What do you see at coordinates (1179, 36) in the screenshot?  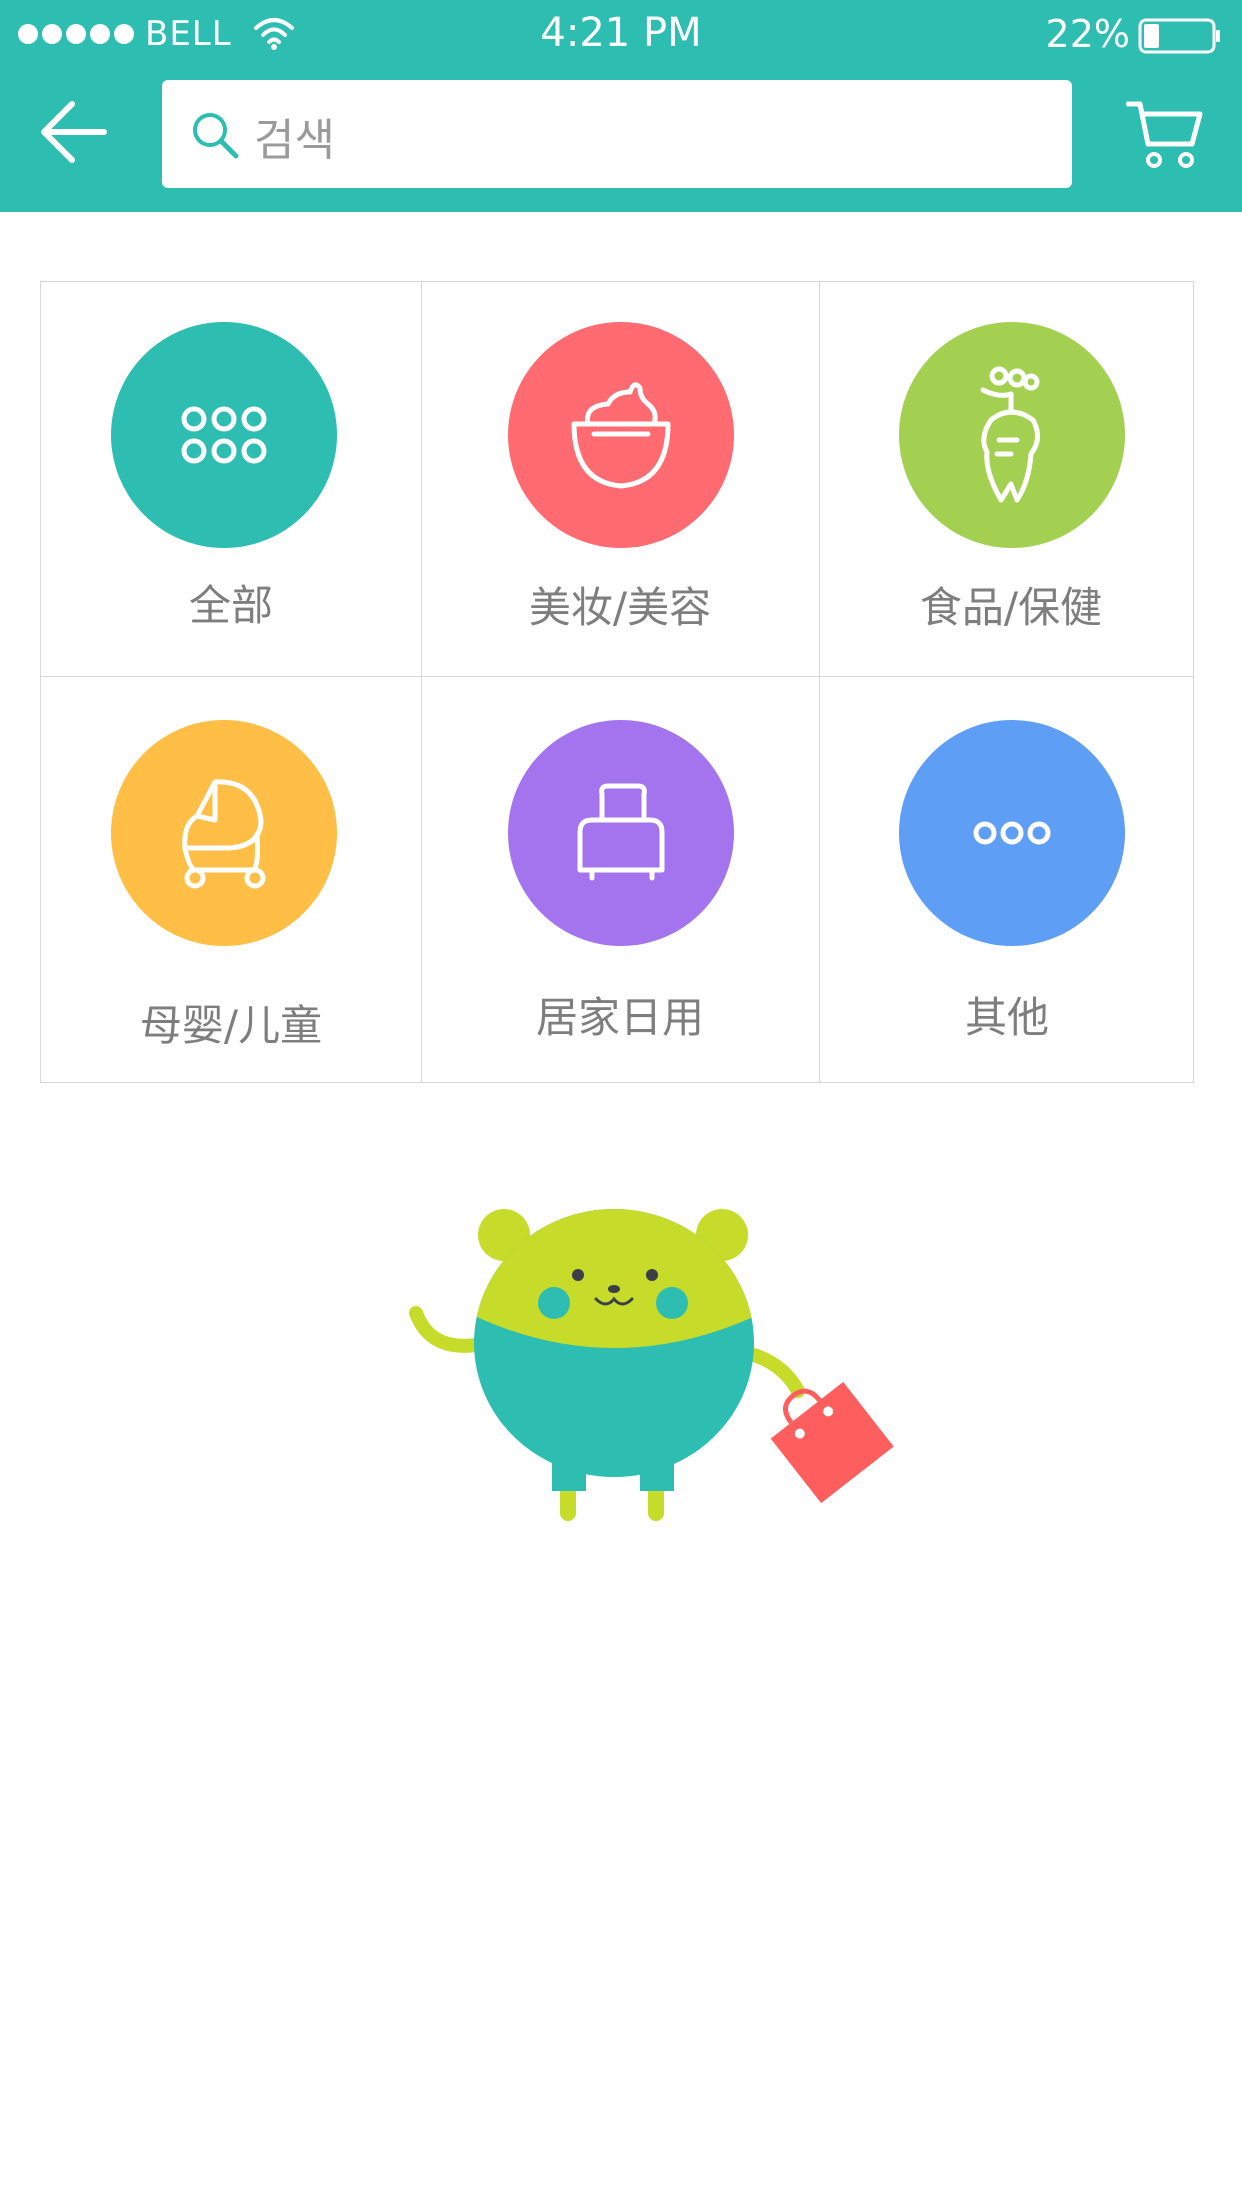 I see `battery-icon` at bounding box center [1179, 36].